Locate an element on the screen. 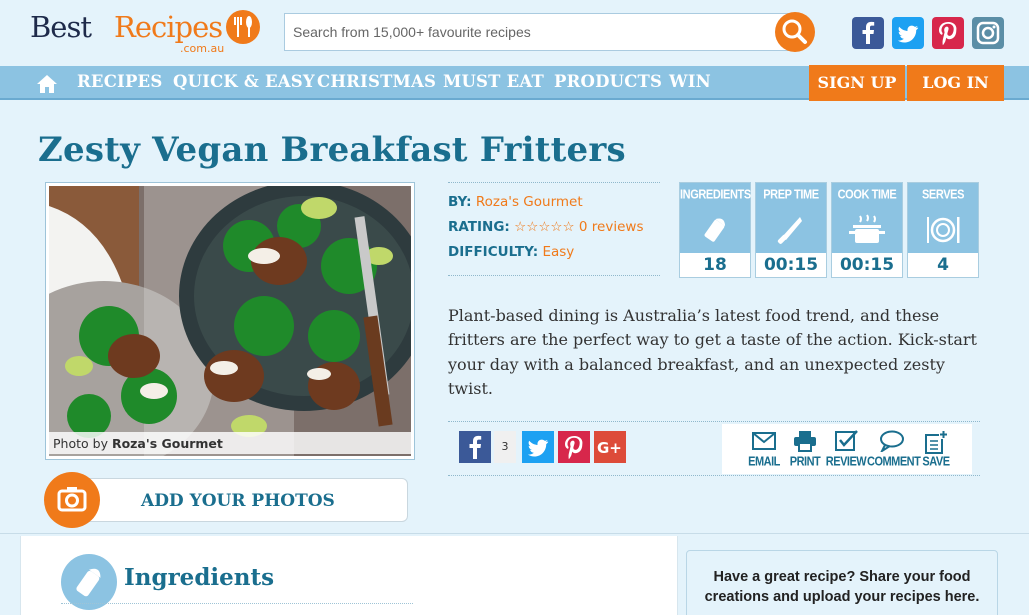 The height and width of the screenshot is (615, 1029). ingredients-salt-shaker-icon is located at coordinates (89, 582).